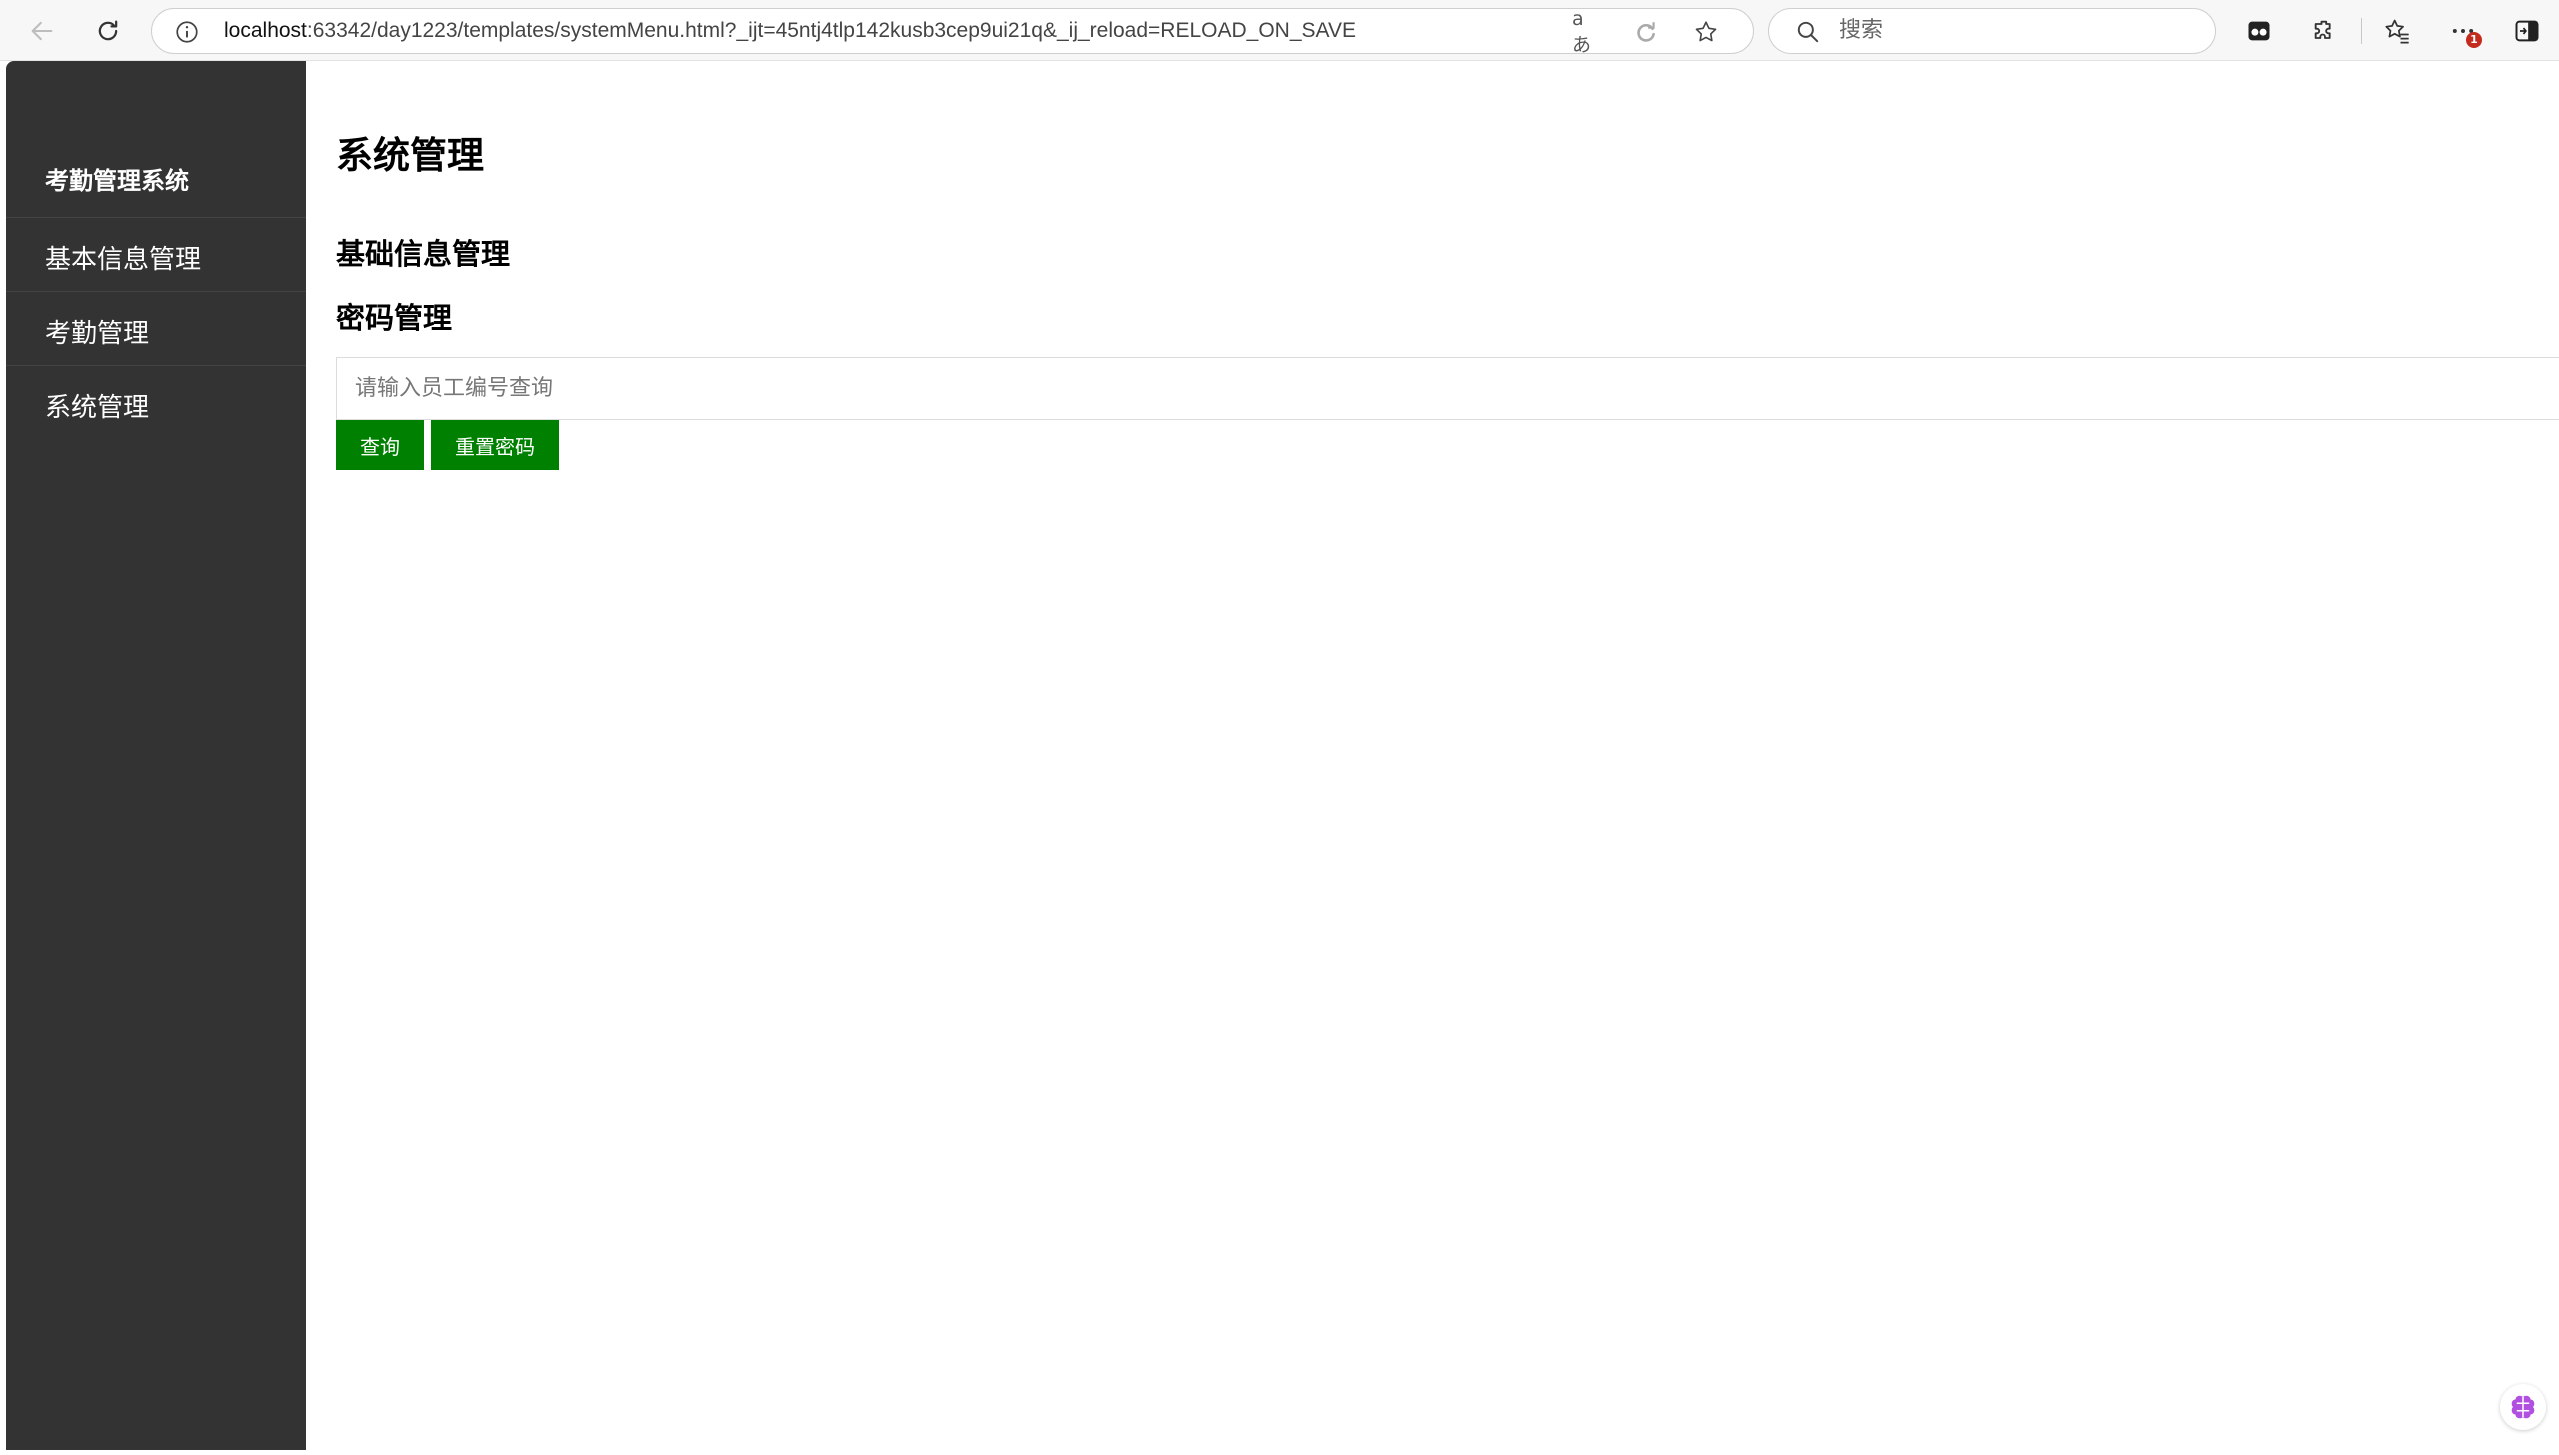 The height and width of the screenshot is (1455, 2559). What do you see at coordinates (2397, 31) in the screenshot?
I see `favorites-icon` at bounding box center [2397, 31].